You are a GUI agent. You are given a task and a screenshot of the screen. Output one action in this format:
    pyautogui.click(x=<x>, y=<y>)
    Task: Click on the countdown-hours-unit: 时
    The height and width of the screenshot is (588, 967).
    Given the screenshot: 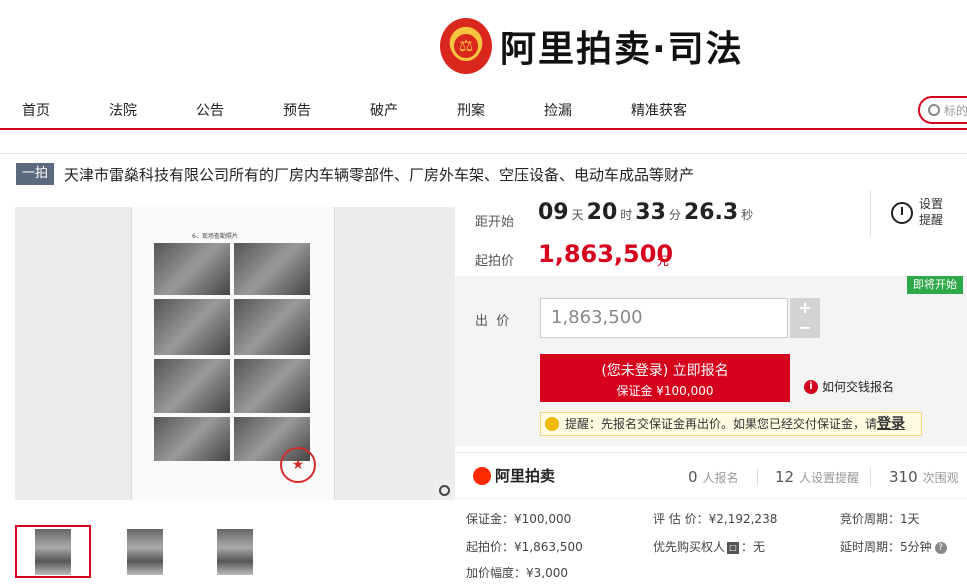 What is the action you would take?
    pyautogui.click(x=626, y=215)
    